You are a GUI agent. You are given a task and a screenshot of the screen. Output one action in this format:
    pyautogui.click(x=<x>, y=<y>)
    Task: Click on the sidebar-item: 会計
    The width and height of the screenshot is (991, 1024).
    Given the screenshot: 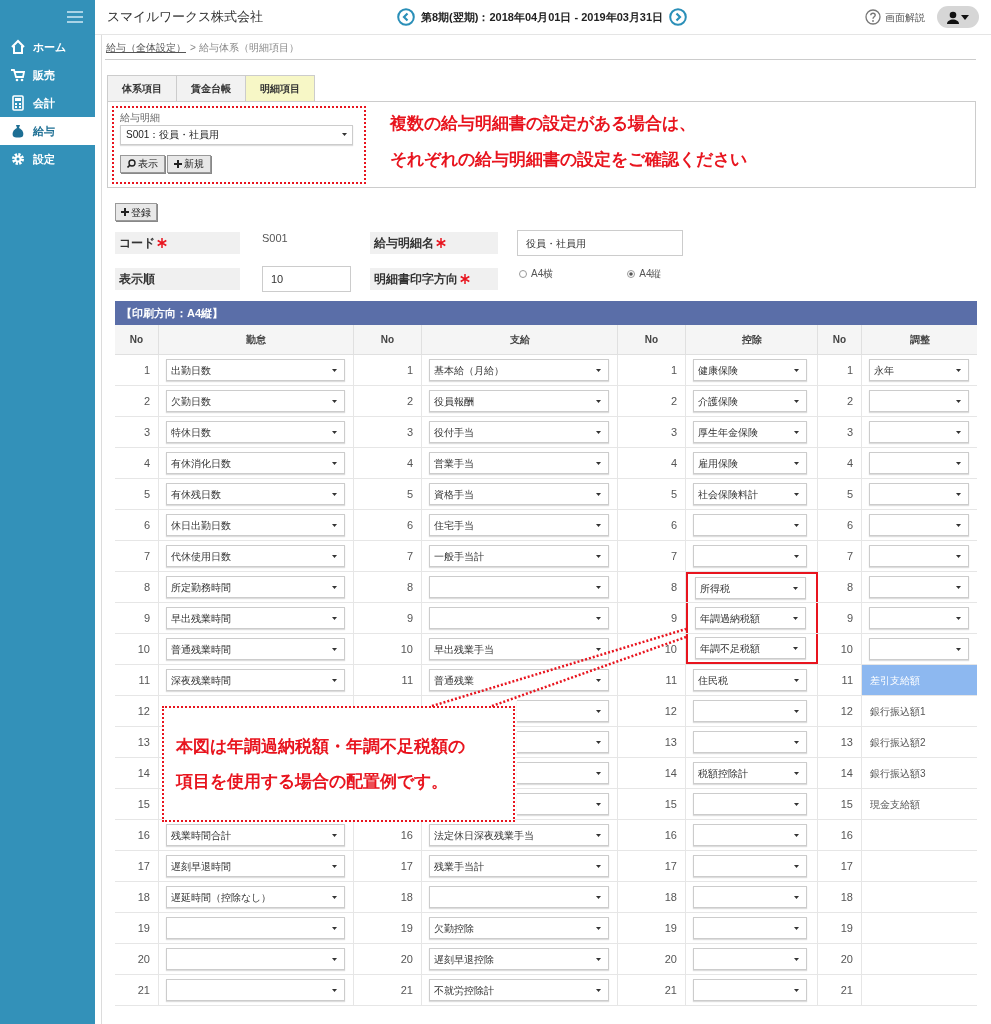 What is the action you would take?
    pyautogui.click(x=47, y=103)
    